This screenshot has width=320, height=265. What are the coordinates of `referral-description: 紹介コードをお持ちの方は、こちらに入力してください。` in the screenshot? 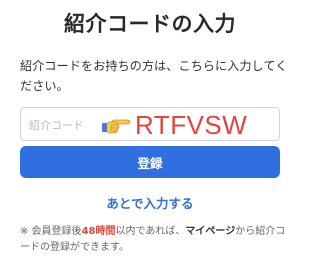 It's located at (154, 76).